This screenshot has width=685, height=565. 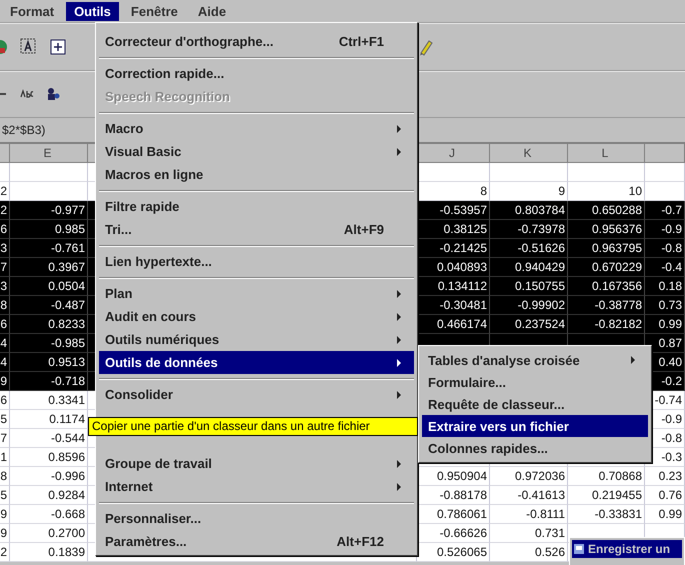 I want to click on menu-item: Tri... Alt+F9, so click(x=256, y=229).